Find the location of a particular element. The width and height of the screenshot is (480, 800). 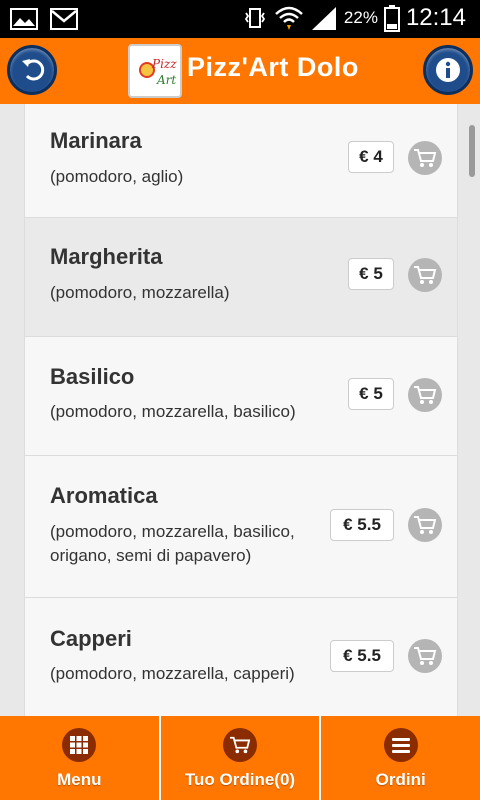

pizza-ingredients: (pomodoro, aglio) is located at coordinates (117, 176).